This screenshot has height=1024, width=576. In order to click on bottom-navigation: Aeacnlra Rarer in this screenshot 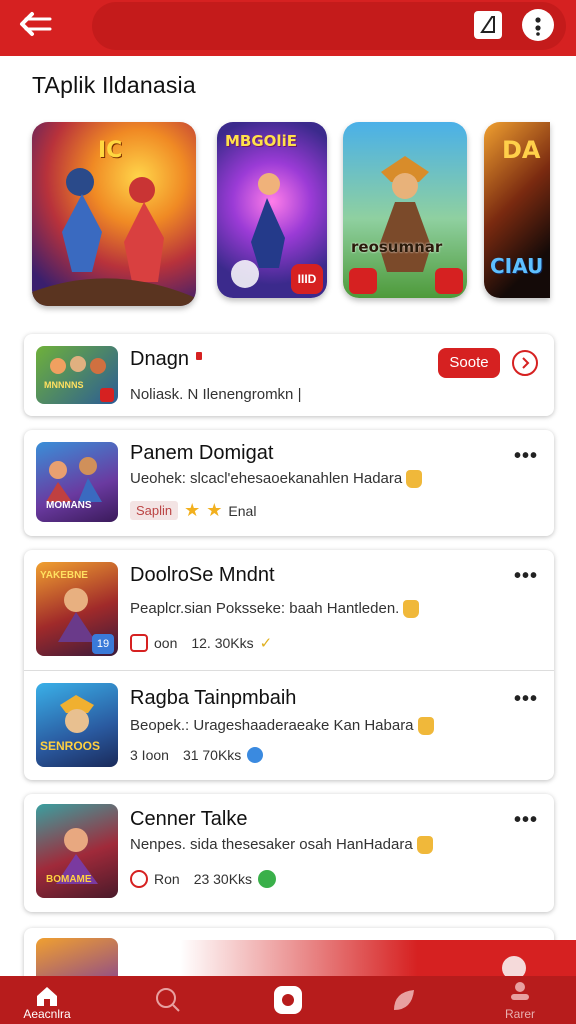, I will do `click(288, 1000)`.